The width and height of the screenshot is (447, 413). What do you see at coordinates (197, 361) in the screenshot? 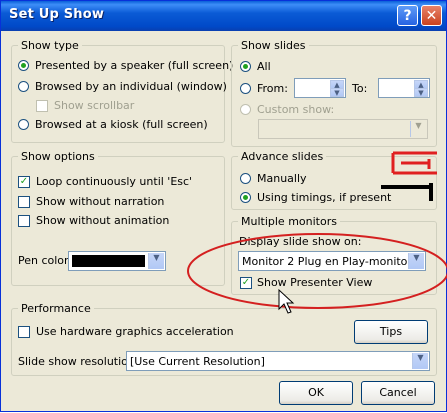
I see `resolution-value: [Use Current Resolution]` at bounding box center [197, 361].